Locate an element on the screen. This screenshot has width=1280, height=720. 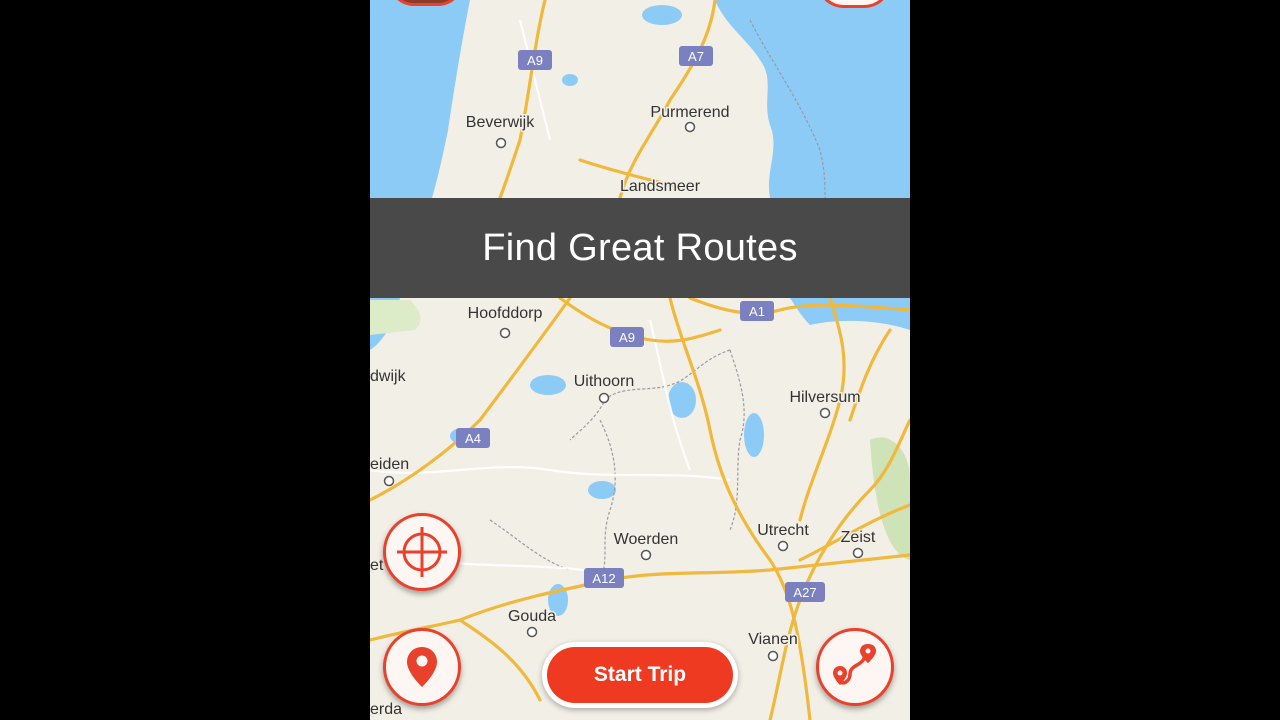
road-shield-a7: A7 is located at coordinates (696, 56).